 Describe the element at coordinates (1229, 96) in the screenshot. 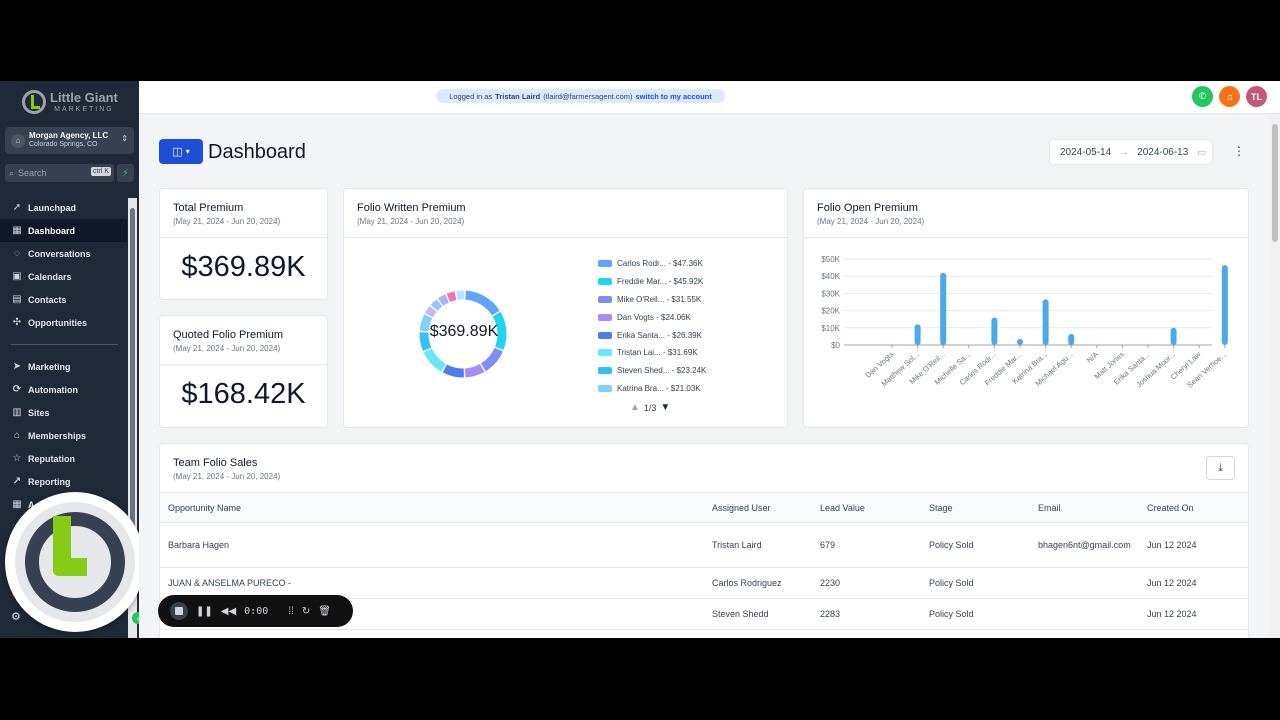

I see `bell-icon: ♫` at that location.